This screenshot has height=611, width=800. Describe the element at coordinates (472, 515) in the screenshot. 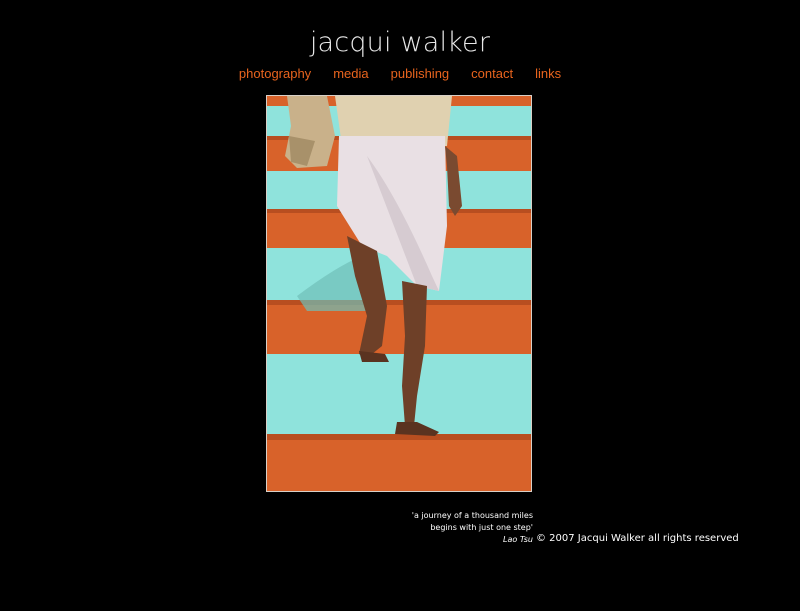

I see `quote-line-1: 'a journey of a thousand miles` at that location.